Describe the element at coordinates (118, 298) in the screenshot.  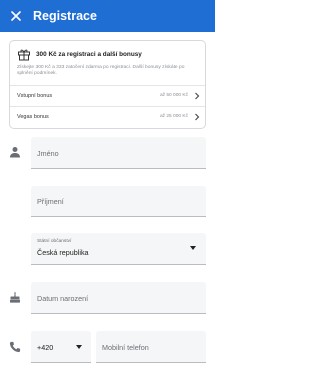
I see `birth-date-field: Datum narození` at that location.